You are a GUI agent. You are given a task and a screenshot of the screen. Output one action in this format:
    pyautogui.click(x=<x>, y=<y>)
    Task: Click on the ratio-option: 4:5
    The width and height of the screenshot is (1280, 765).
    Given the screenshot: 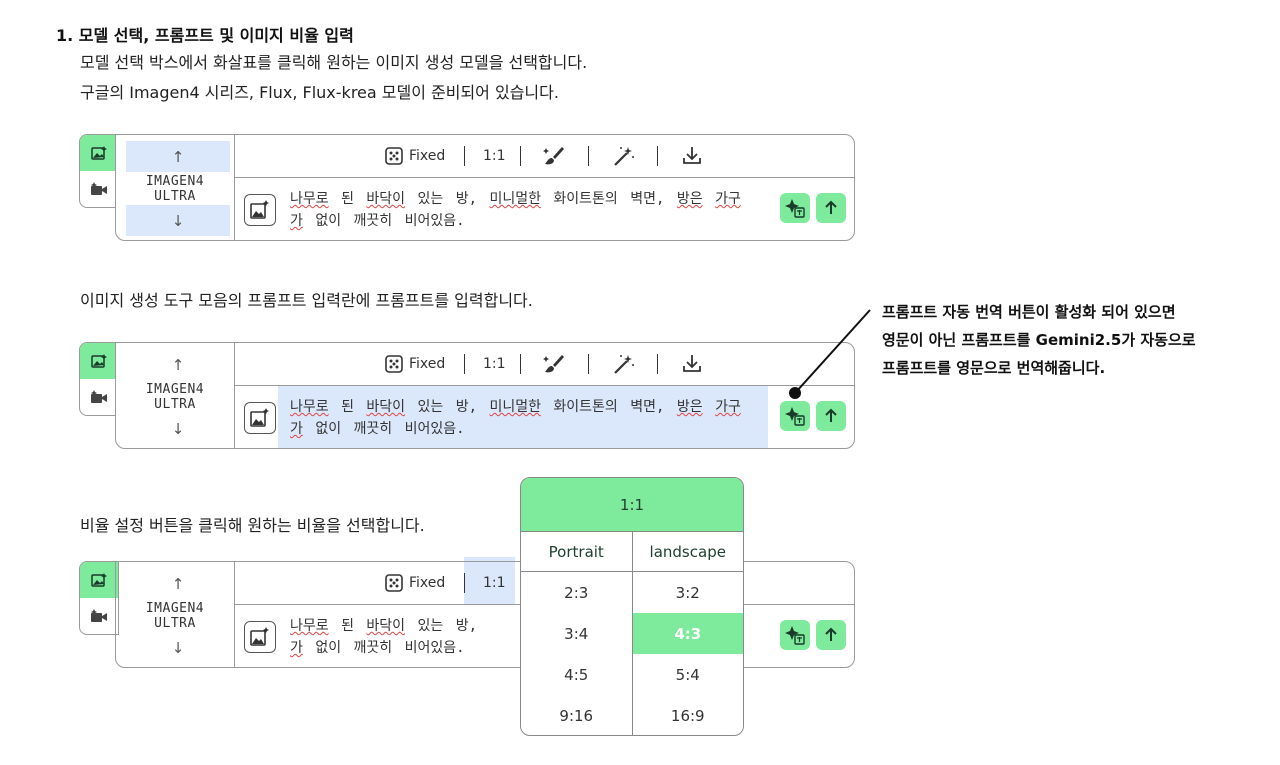 What is the action you would take?
    pyautogui.click(x=576, y=674)
    